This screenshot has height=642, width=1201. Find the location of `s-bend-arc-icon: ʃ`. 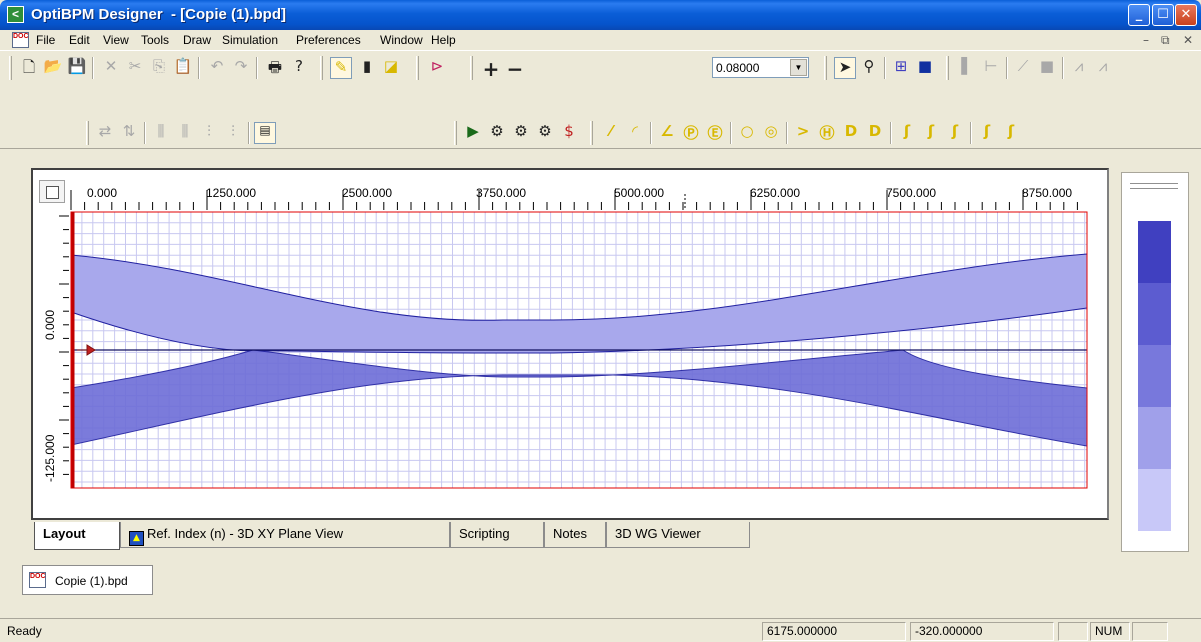

s-bend-arc-icon: ʃ is located at coordinates (907, 133).